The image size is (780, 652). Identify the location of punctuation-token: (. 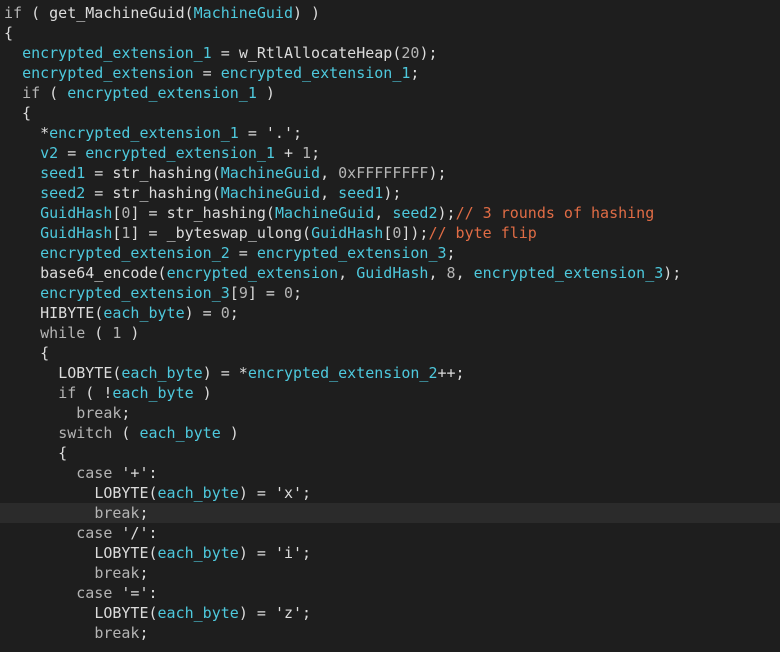
(216, 193).